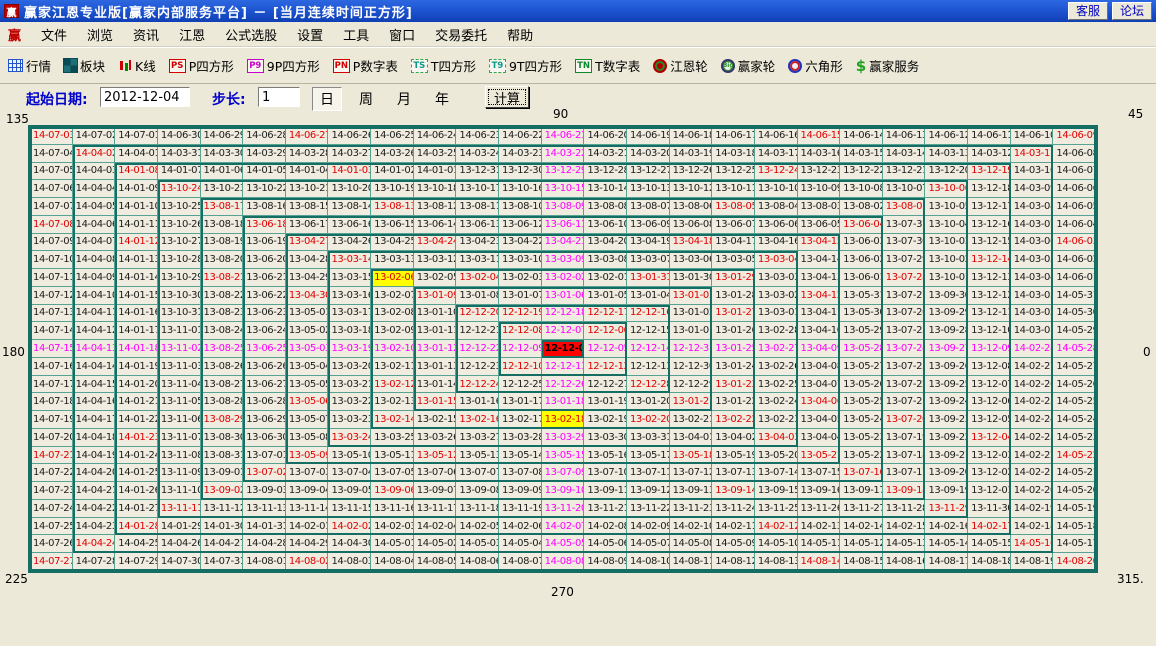  I want to click on customer-service-button: 客服, so click(1087, 11).